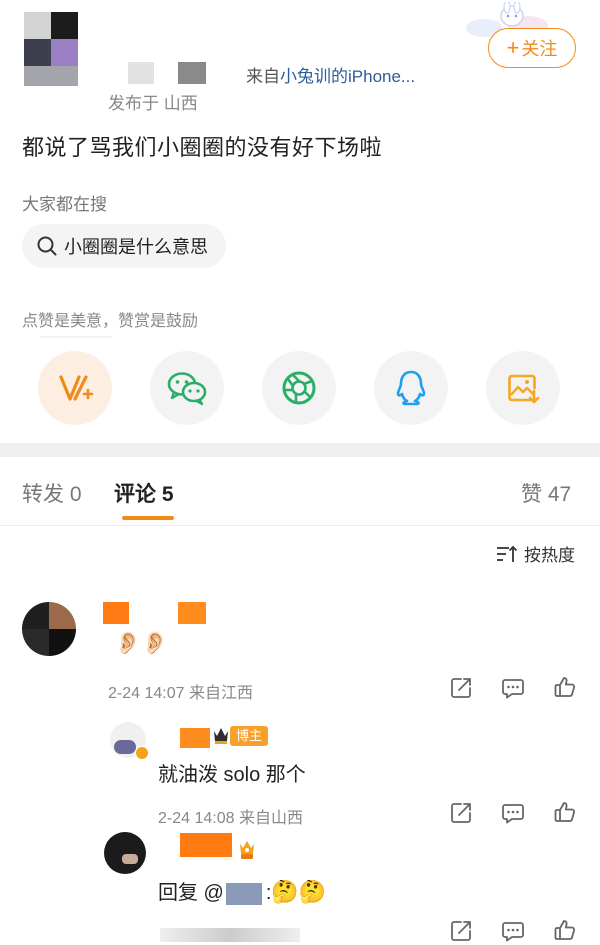  Describe the element at coordinates (76, 337) in the screenshot. I see `hint-divider` at that location.